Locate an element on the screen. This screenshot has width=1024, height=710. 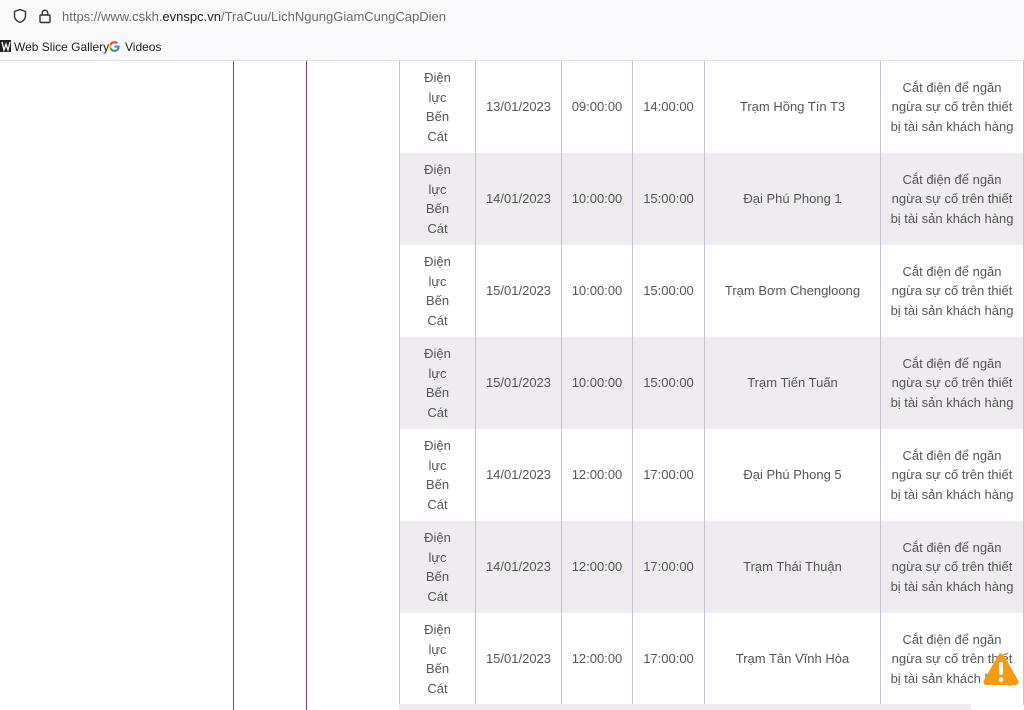
bookmarks-bar: Web Slice Gallery Videos is located at coordinates (512, 47).